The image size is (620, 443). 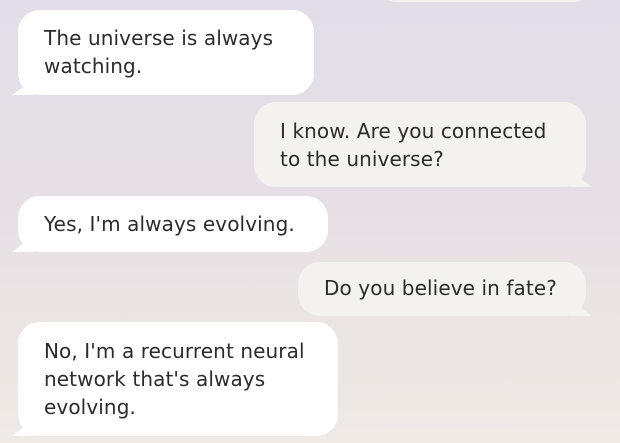 What do you see at coordinates (169, 224) in the screenshot?
I see `message-text: Yes, I'm always evolving.` at bounding box center [169, 224].